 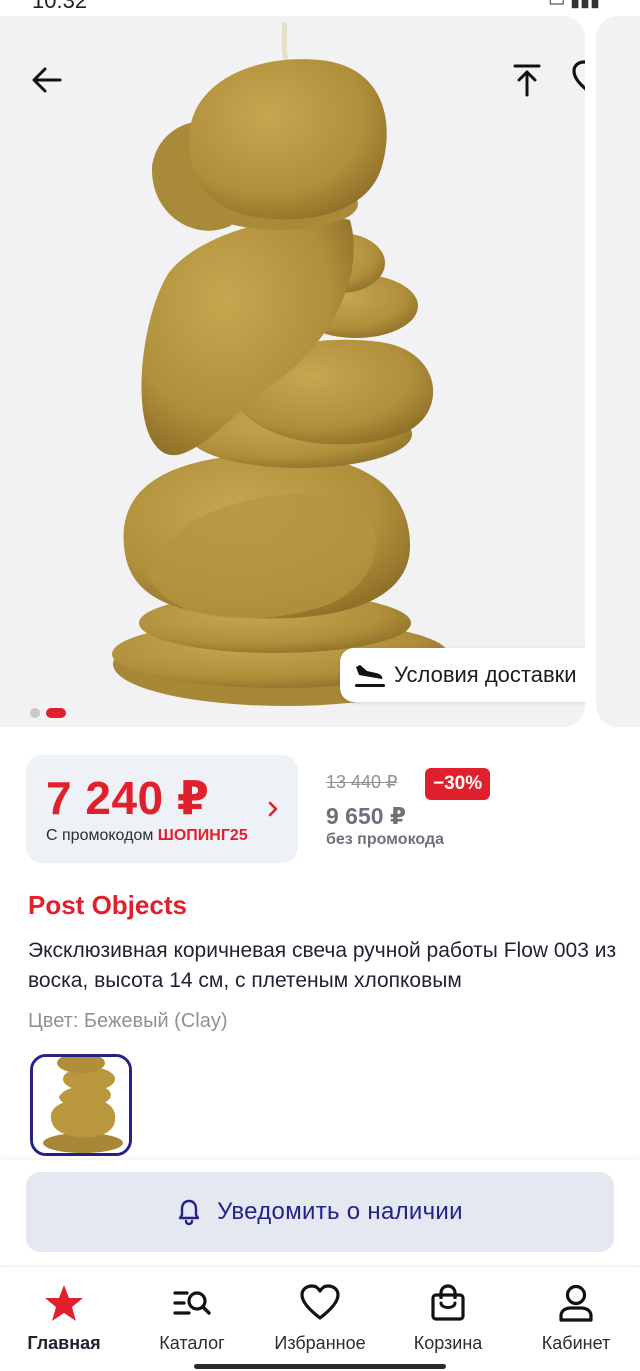 I want to click on star-icon, so click(x=64, y=1303).